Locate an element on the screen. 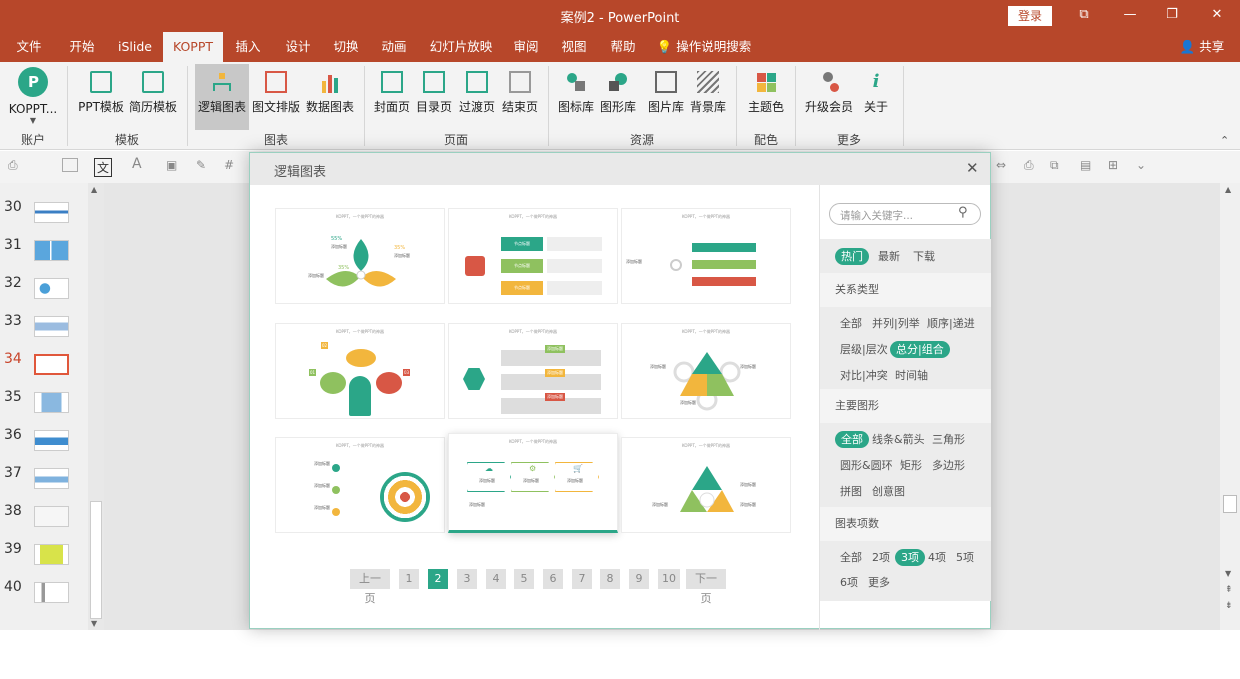 Image resolution: width=1240 pixels, height=679 pixels. upgrade-member-button: 升级会员 is located at coordinates (829, 96).